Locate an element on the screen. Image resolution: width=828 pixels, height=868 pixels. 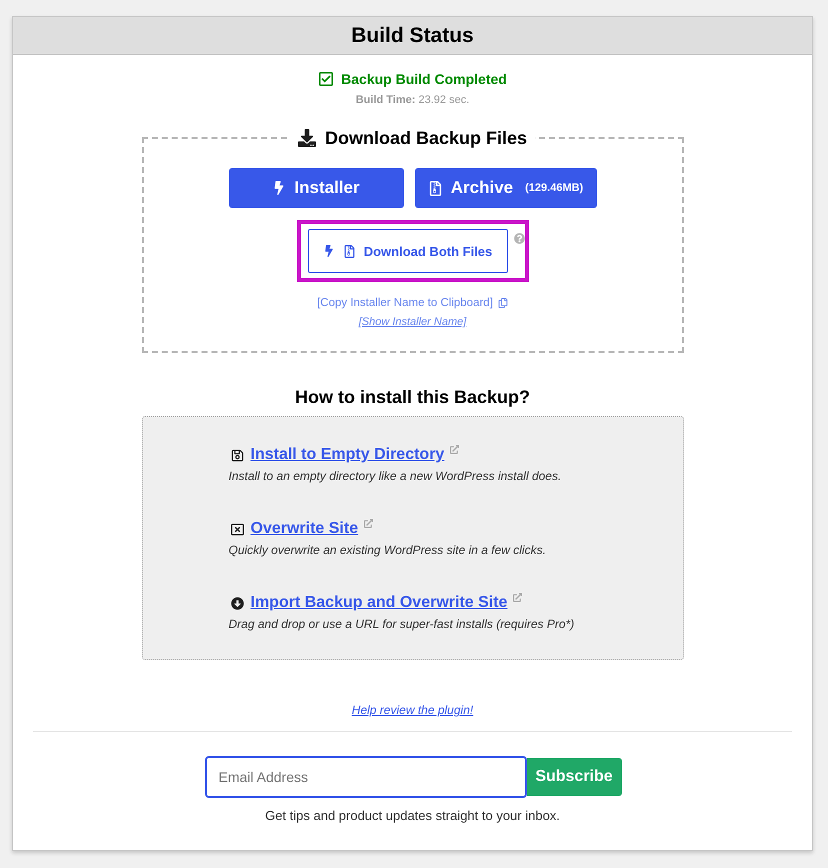
email-field: Email Address is located at coordinates (365, 777).